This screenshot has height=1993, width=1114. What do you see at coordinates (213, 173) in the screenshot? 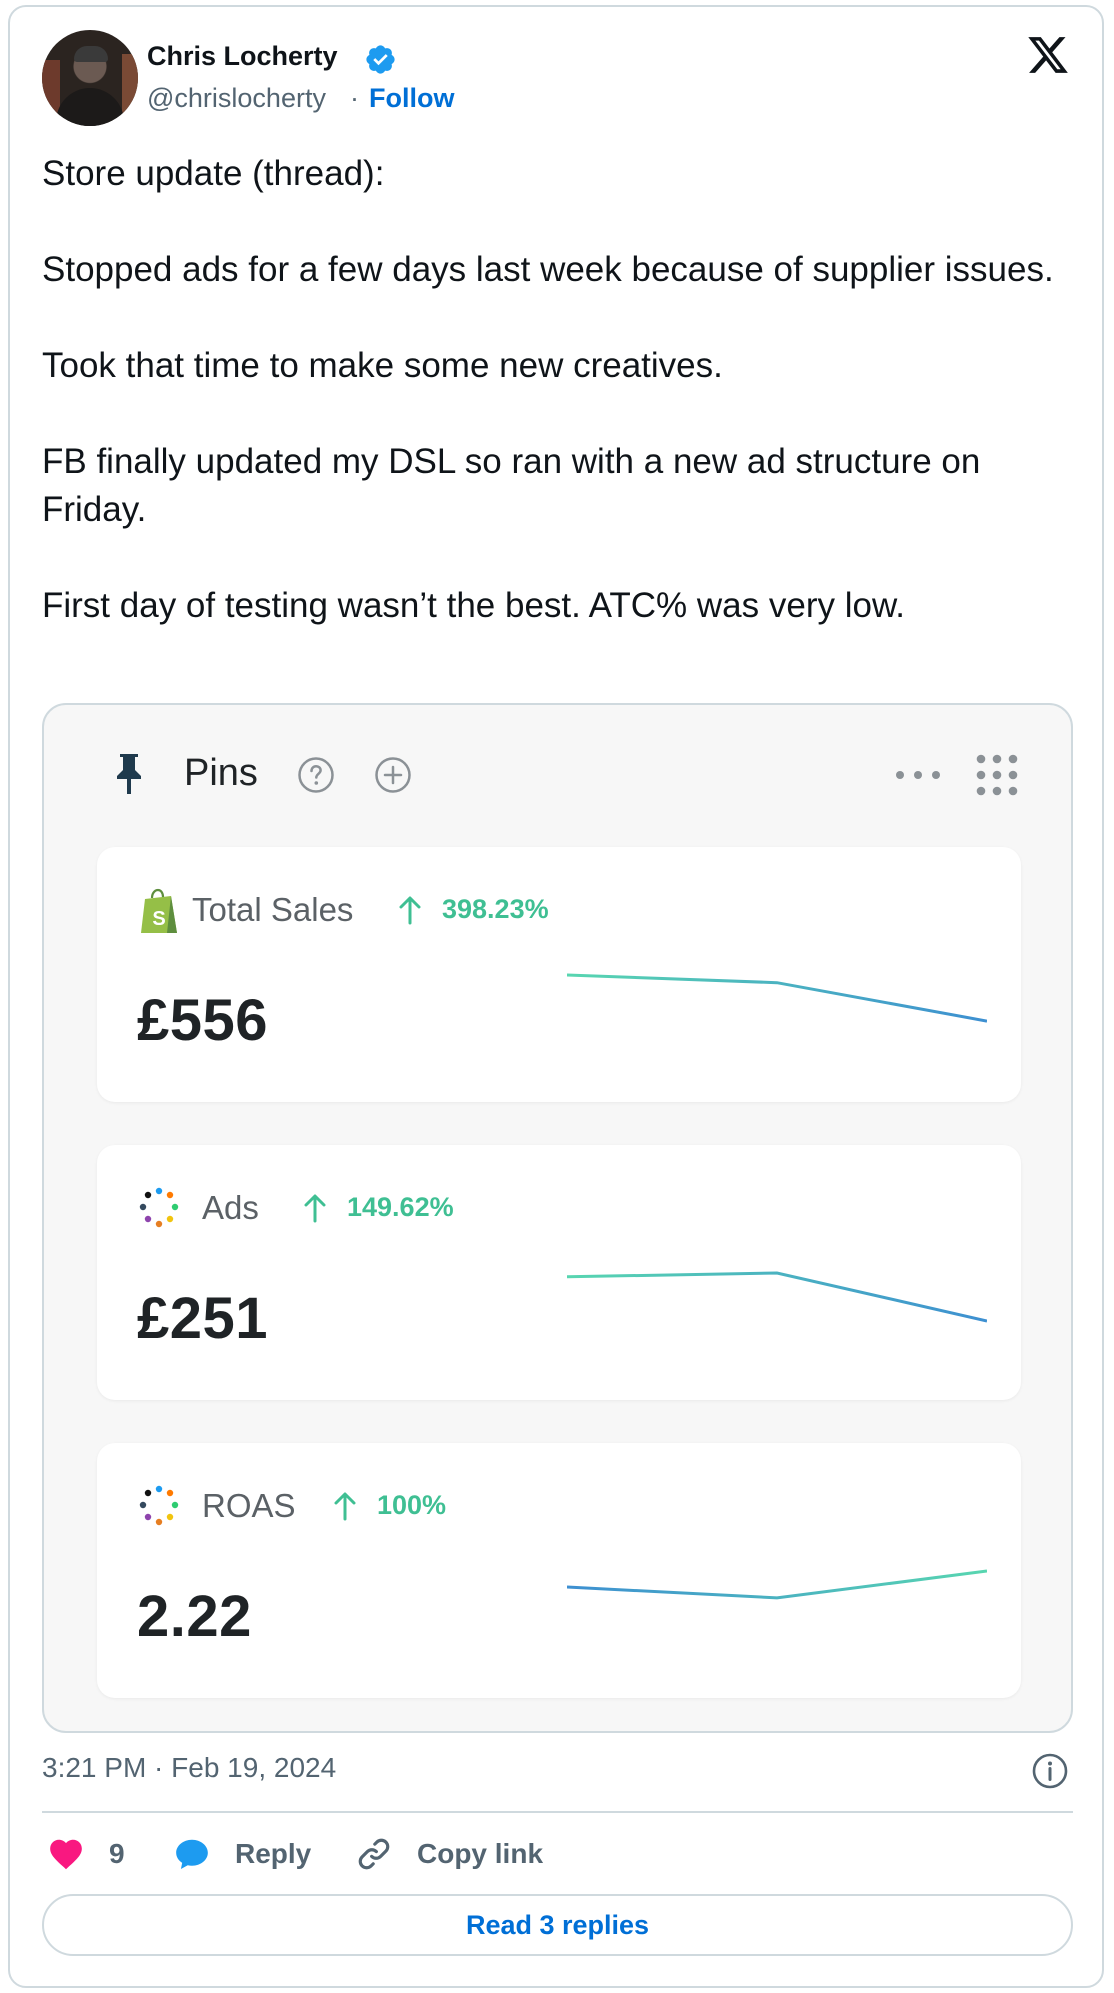
I see `tweet-paragraph: Store update (thread):` at bounding box center [213, 173].